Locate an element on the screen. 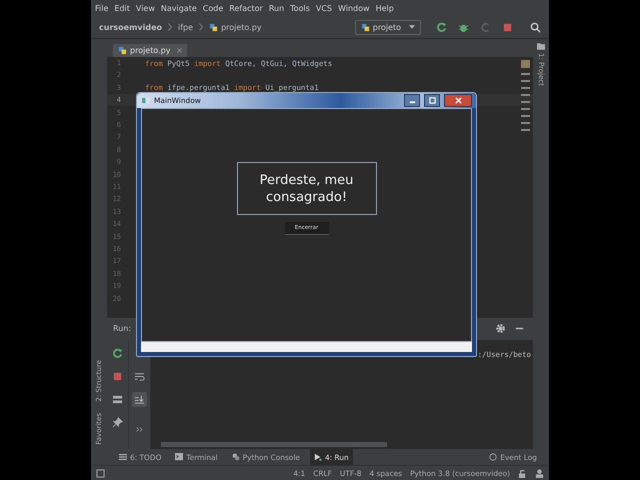 This screenshot has height=480, width=640. close-icon is located at coordinates (458, 100).